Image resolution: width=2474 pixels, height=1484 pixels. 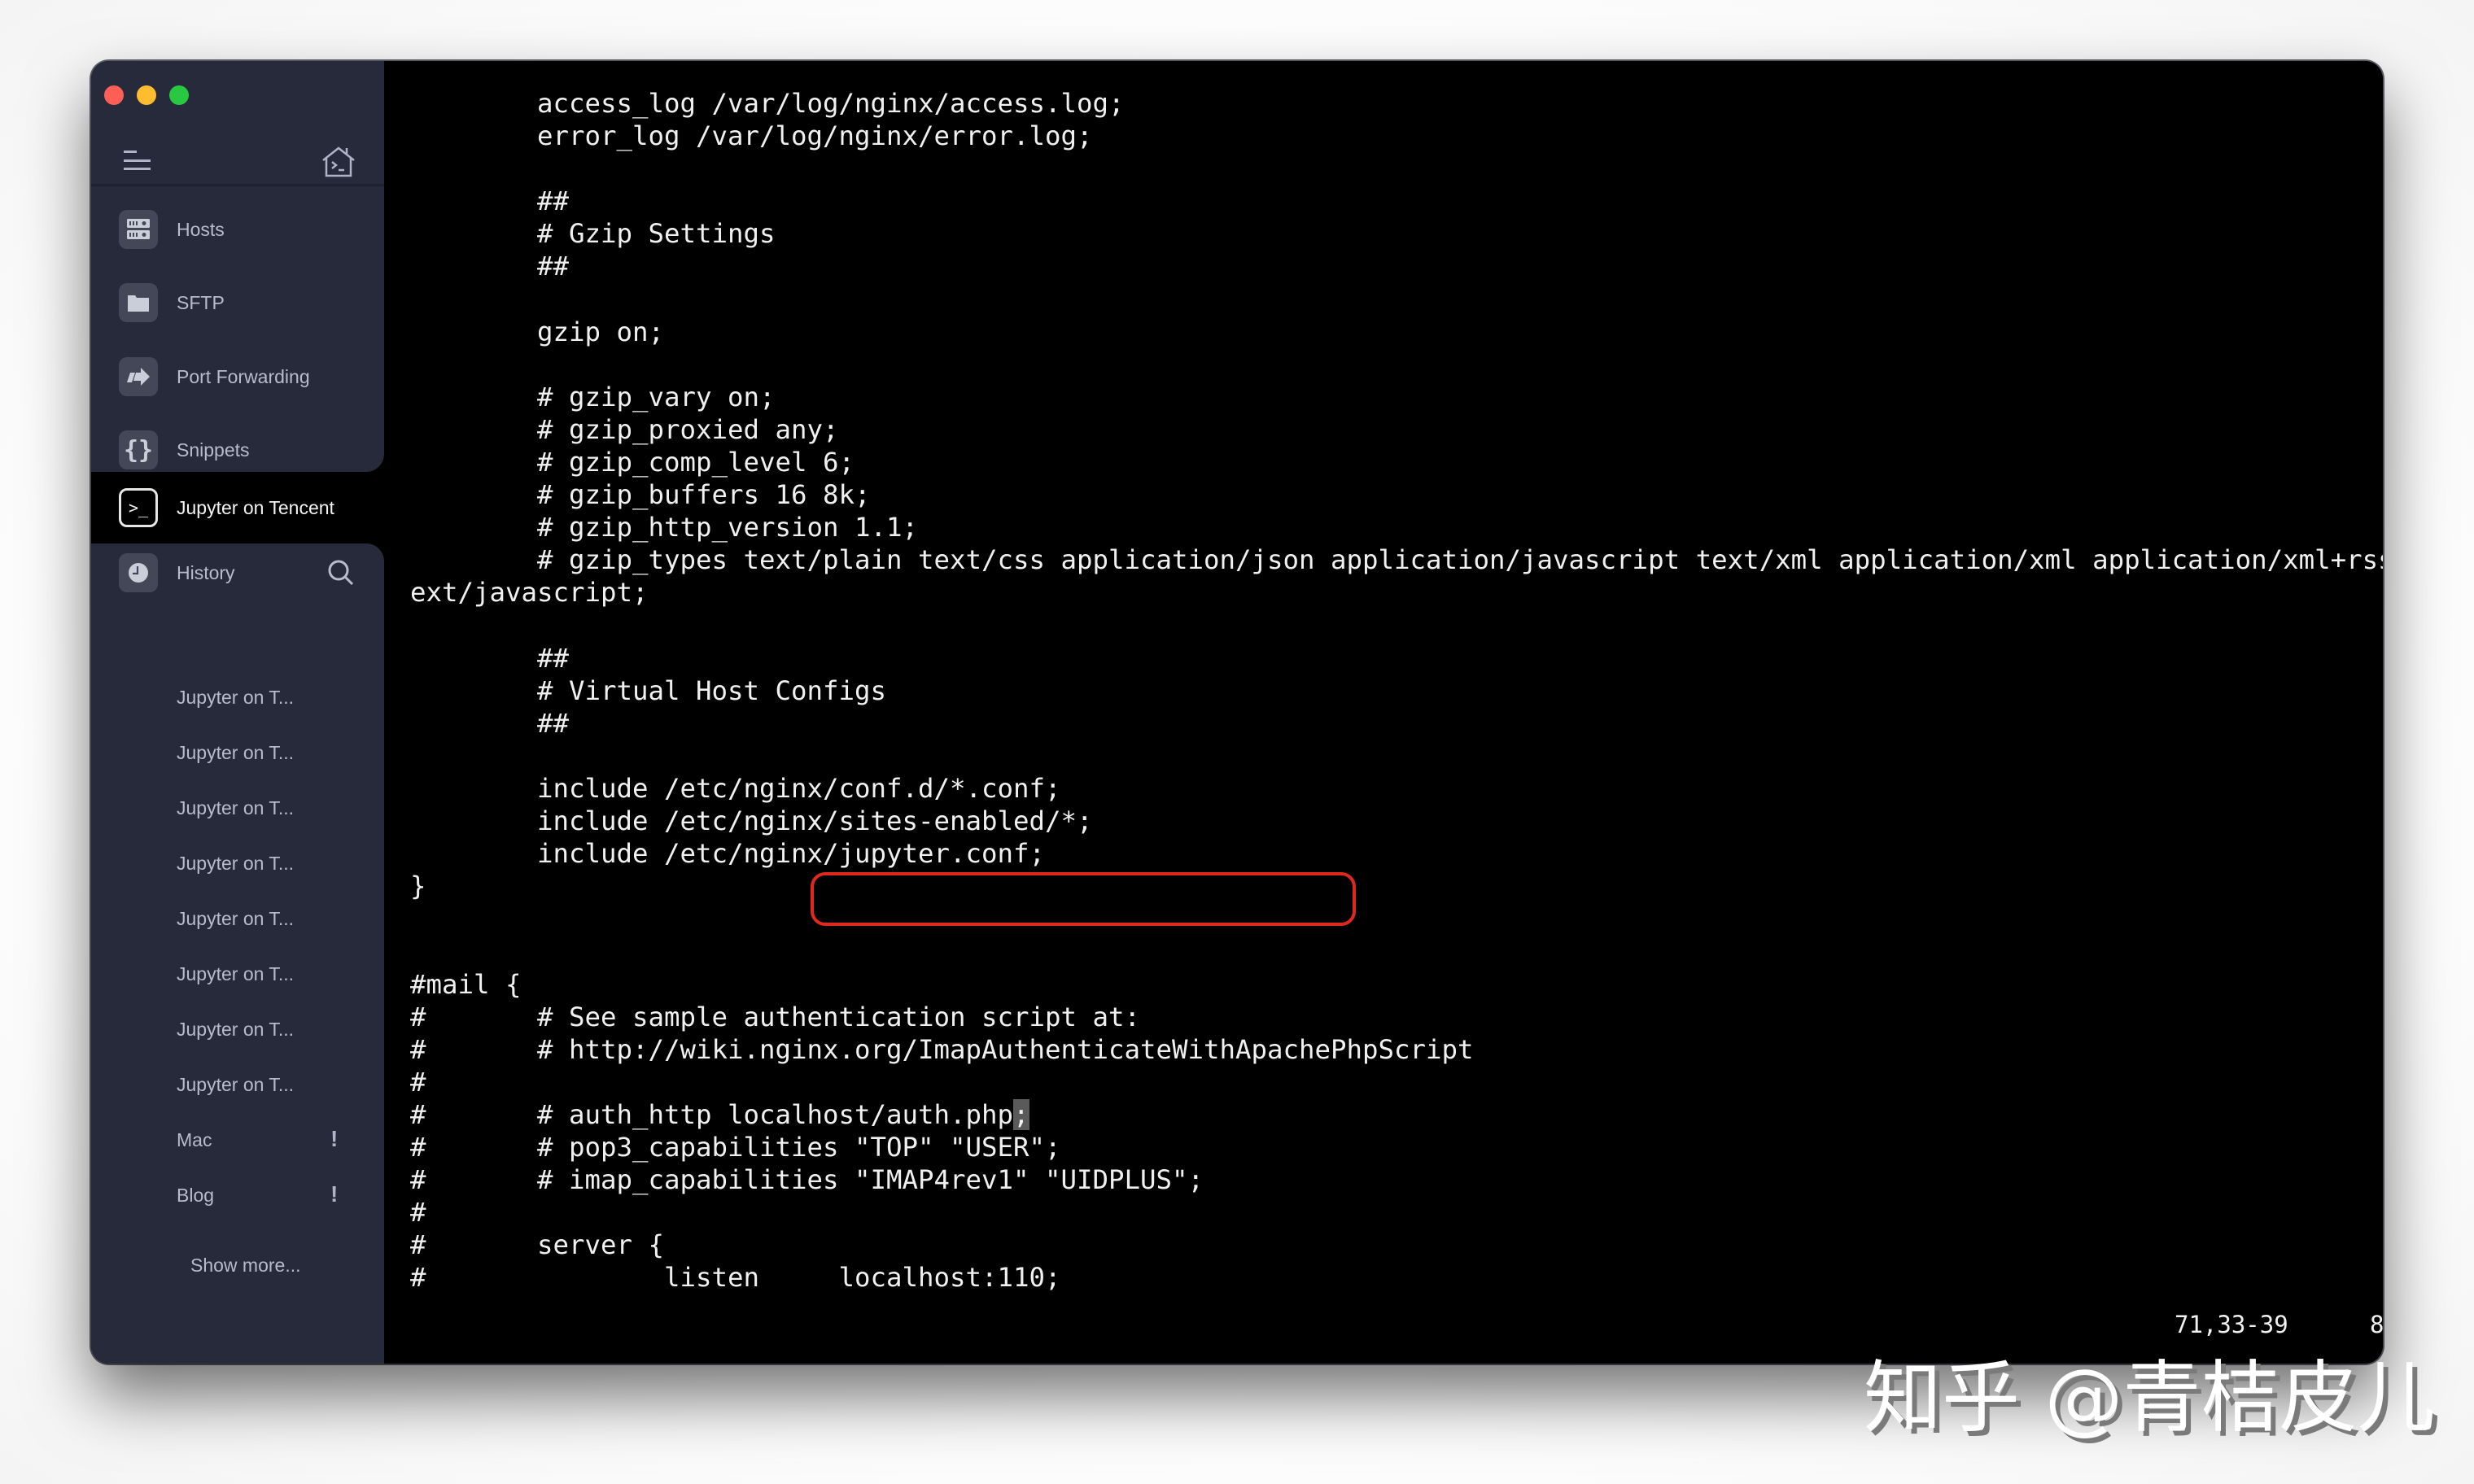 What do you see at coordinates (537, 332) in the screenshot?
I see `terminal-line: gzip on;` at bounding box center [537, 332].